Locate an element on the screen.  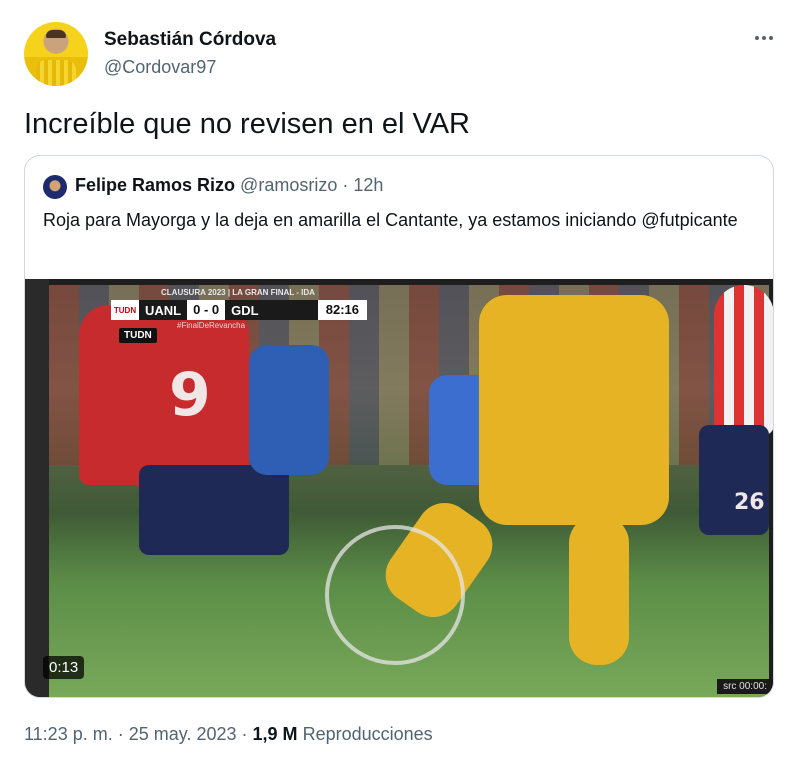
scoreboard-home: UANL is located at coordinates (163, 310).